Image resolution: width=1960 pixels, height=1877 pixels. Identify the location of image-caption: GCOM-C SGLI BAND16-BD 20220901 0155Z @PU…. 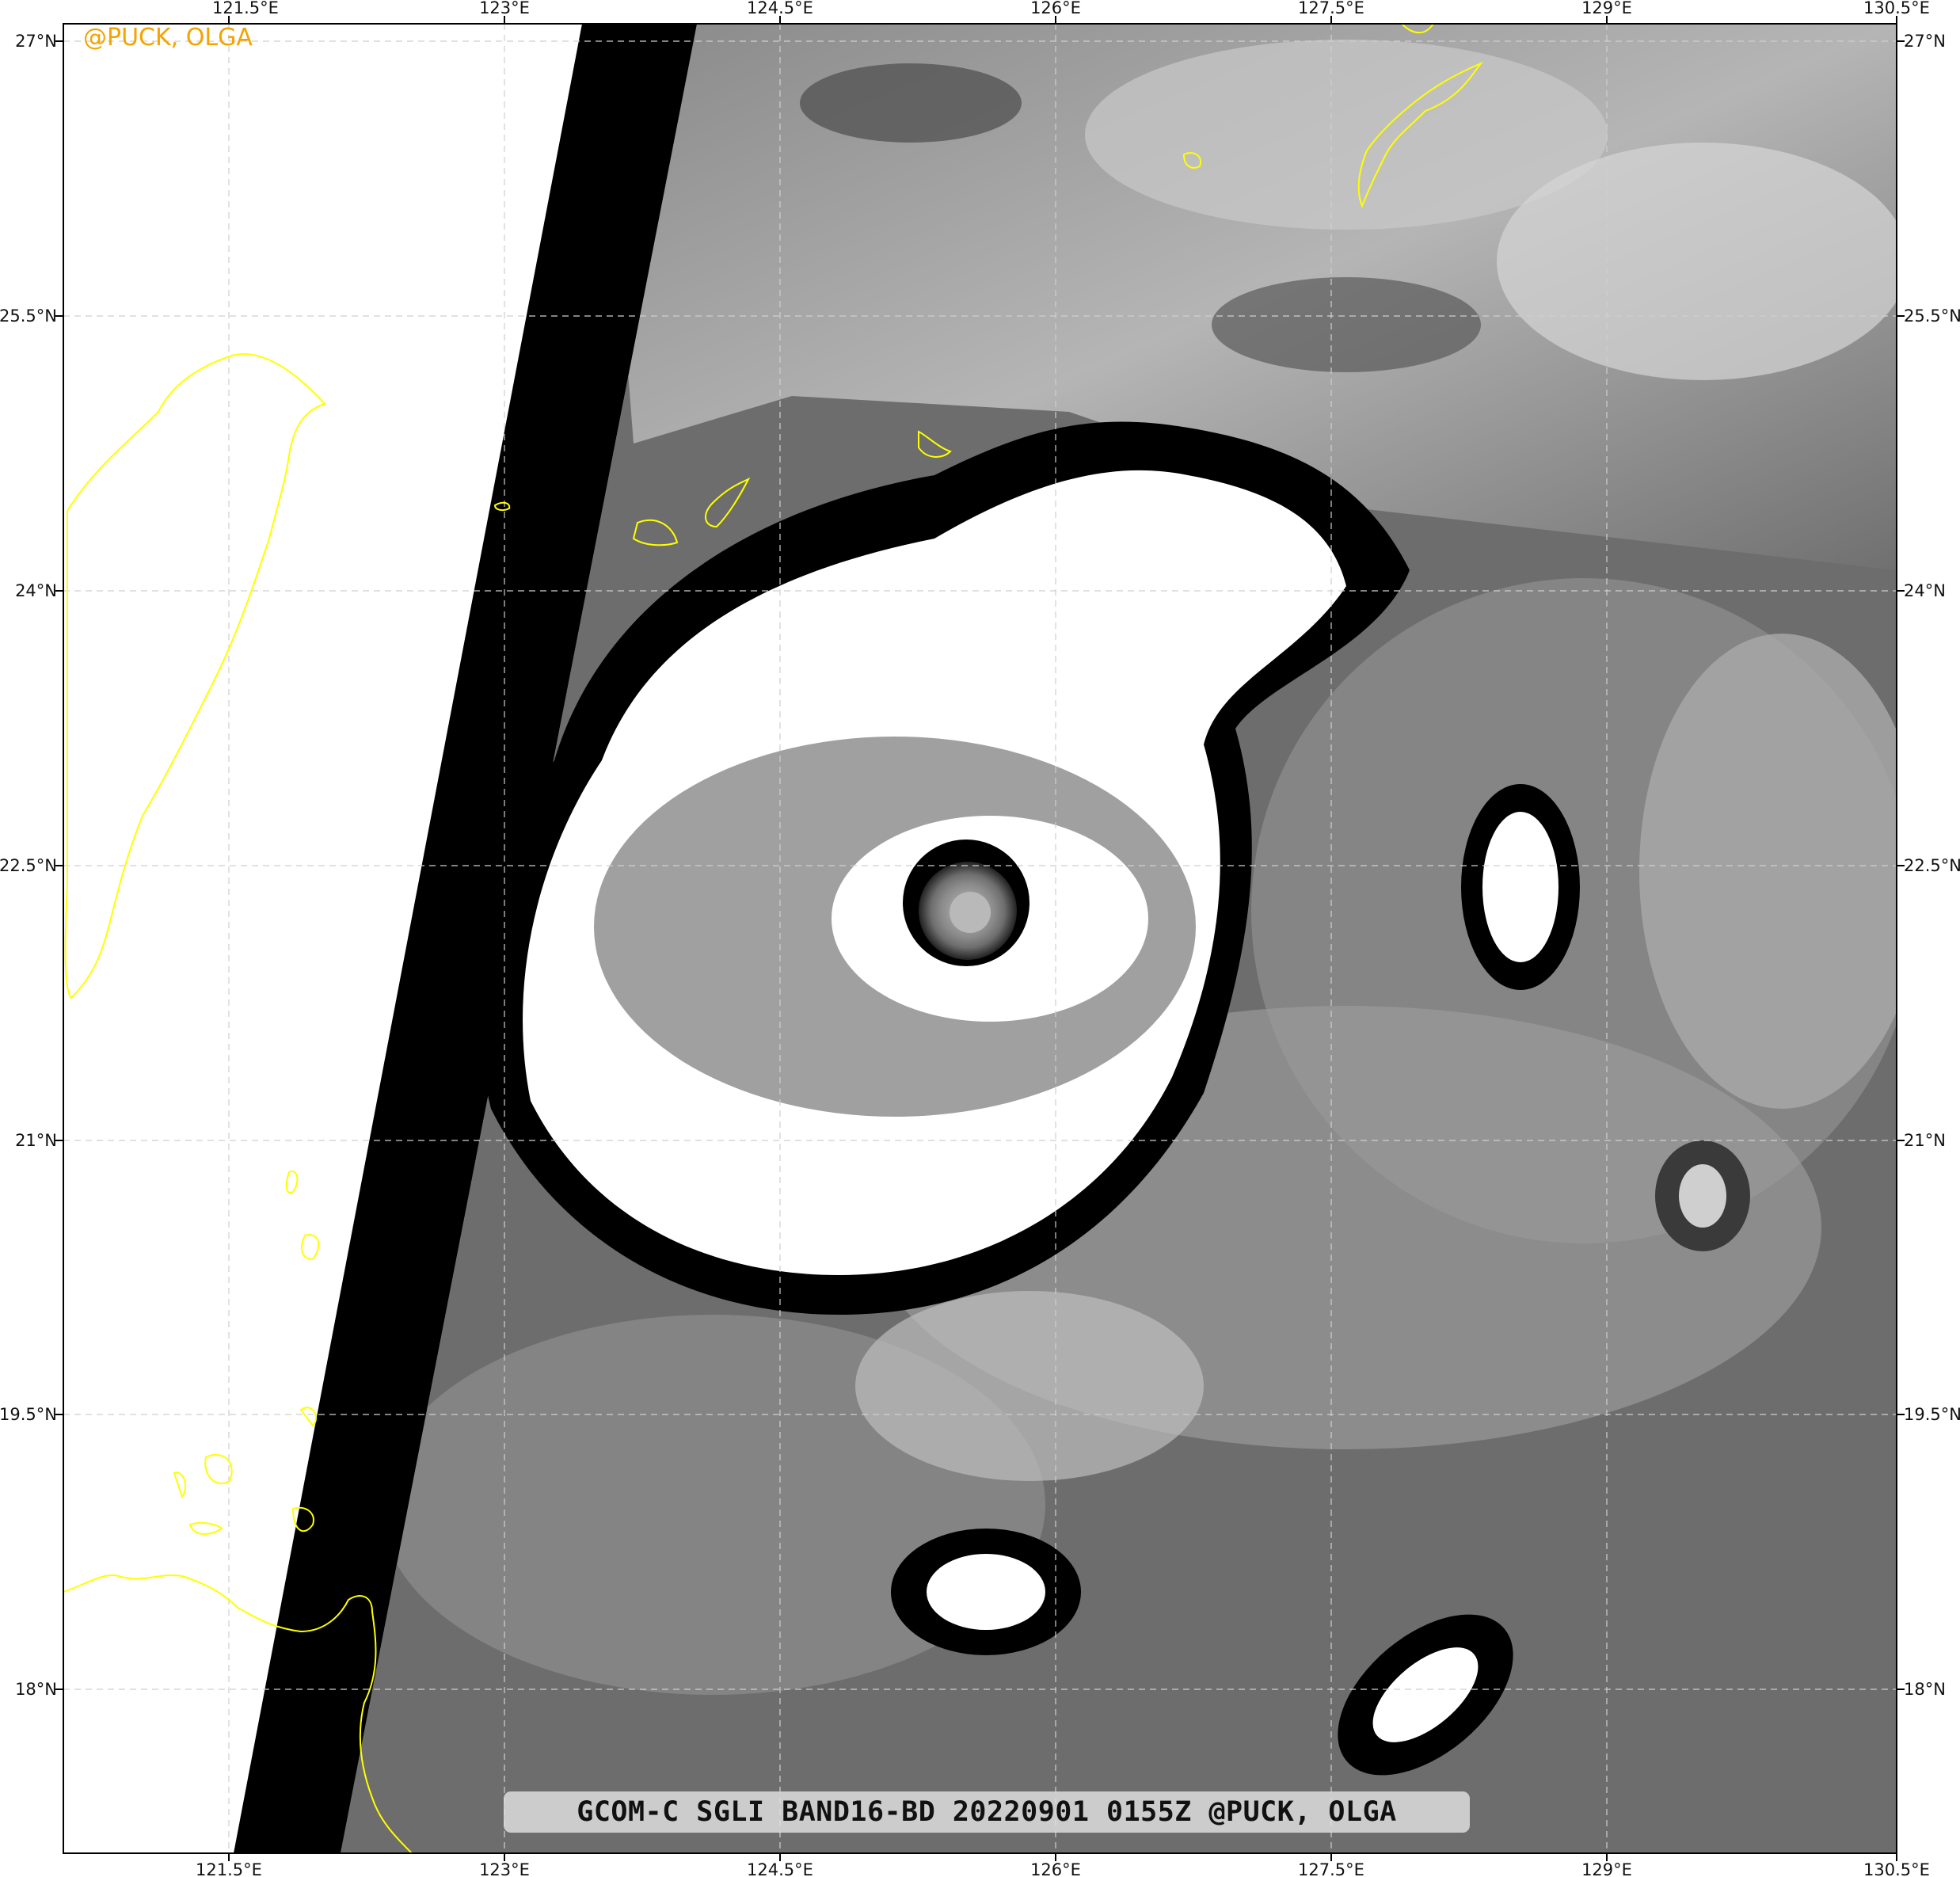
(987, 1812).